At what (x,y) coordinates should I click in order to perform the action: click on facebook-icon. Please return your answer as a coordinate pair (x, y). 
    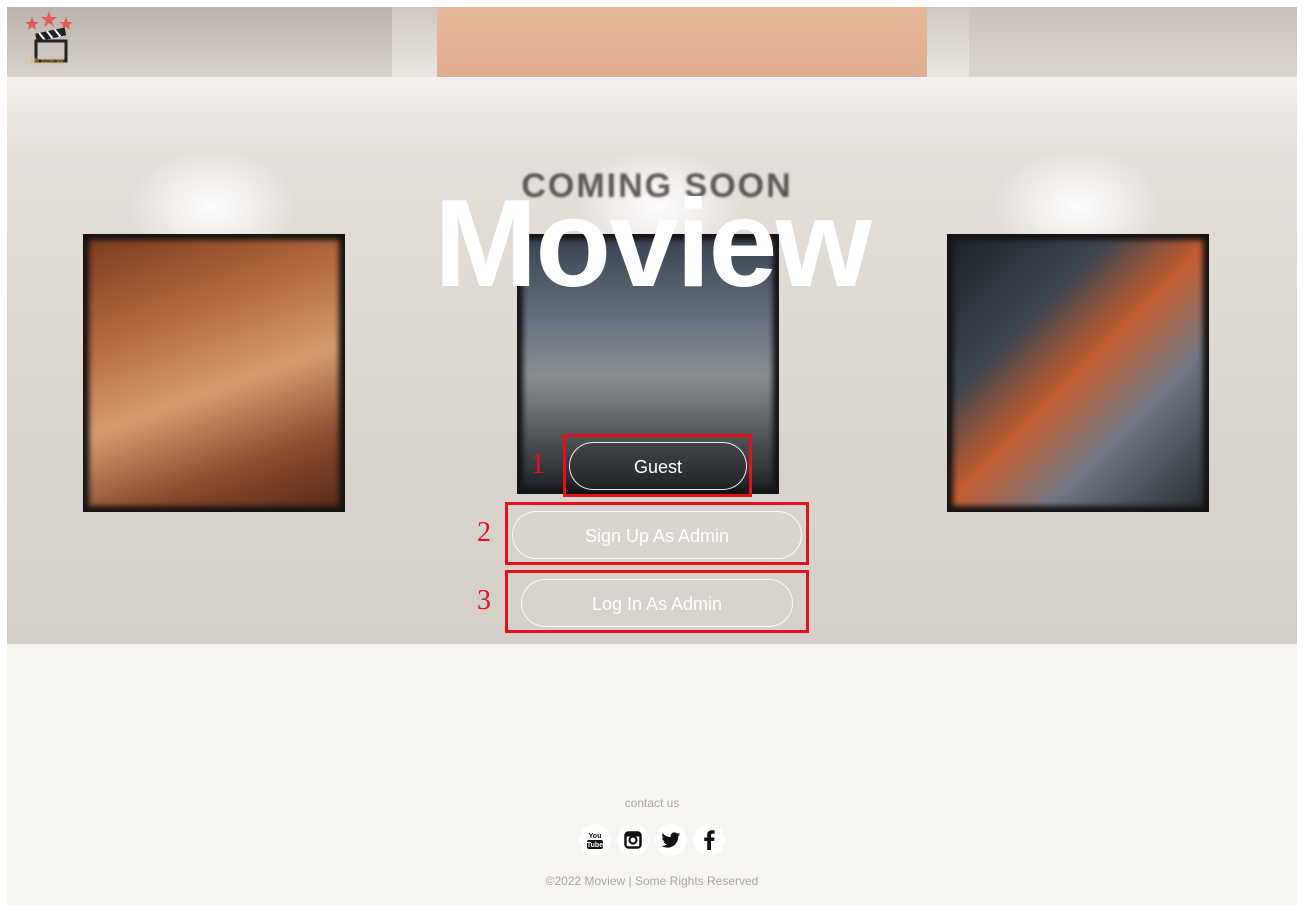
    Looking at the image, I should click on (709, 840).